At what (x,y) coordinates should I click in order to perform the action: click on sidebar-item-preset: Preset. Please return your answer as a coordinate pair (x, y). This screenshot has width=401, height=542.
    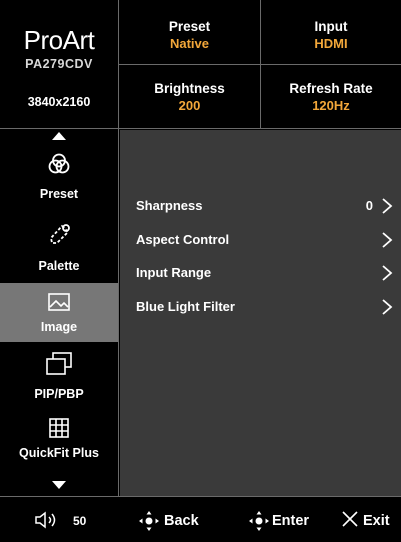
    Looking at the image, I should click on (59, 183).